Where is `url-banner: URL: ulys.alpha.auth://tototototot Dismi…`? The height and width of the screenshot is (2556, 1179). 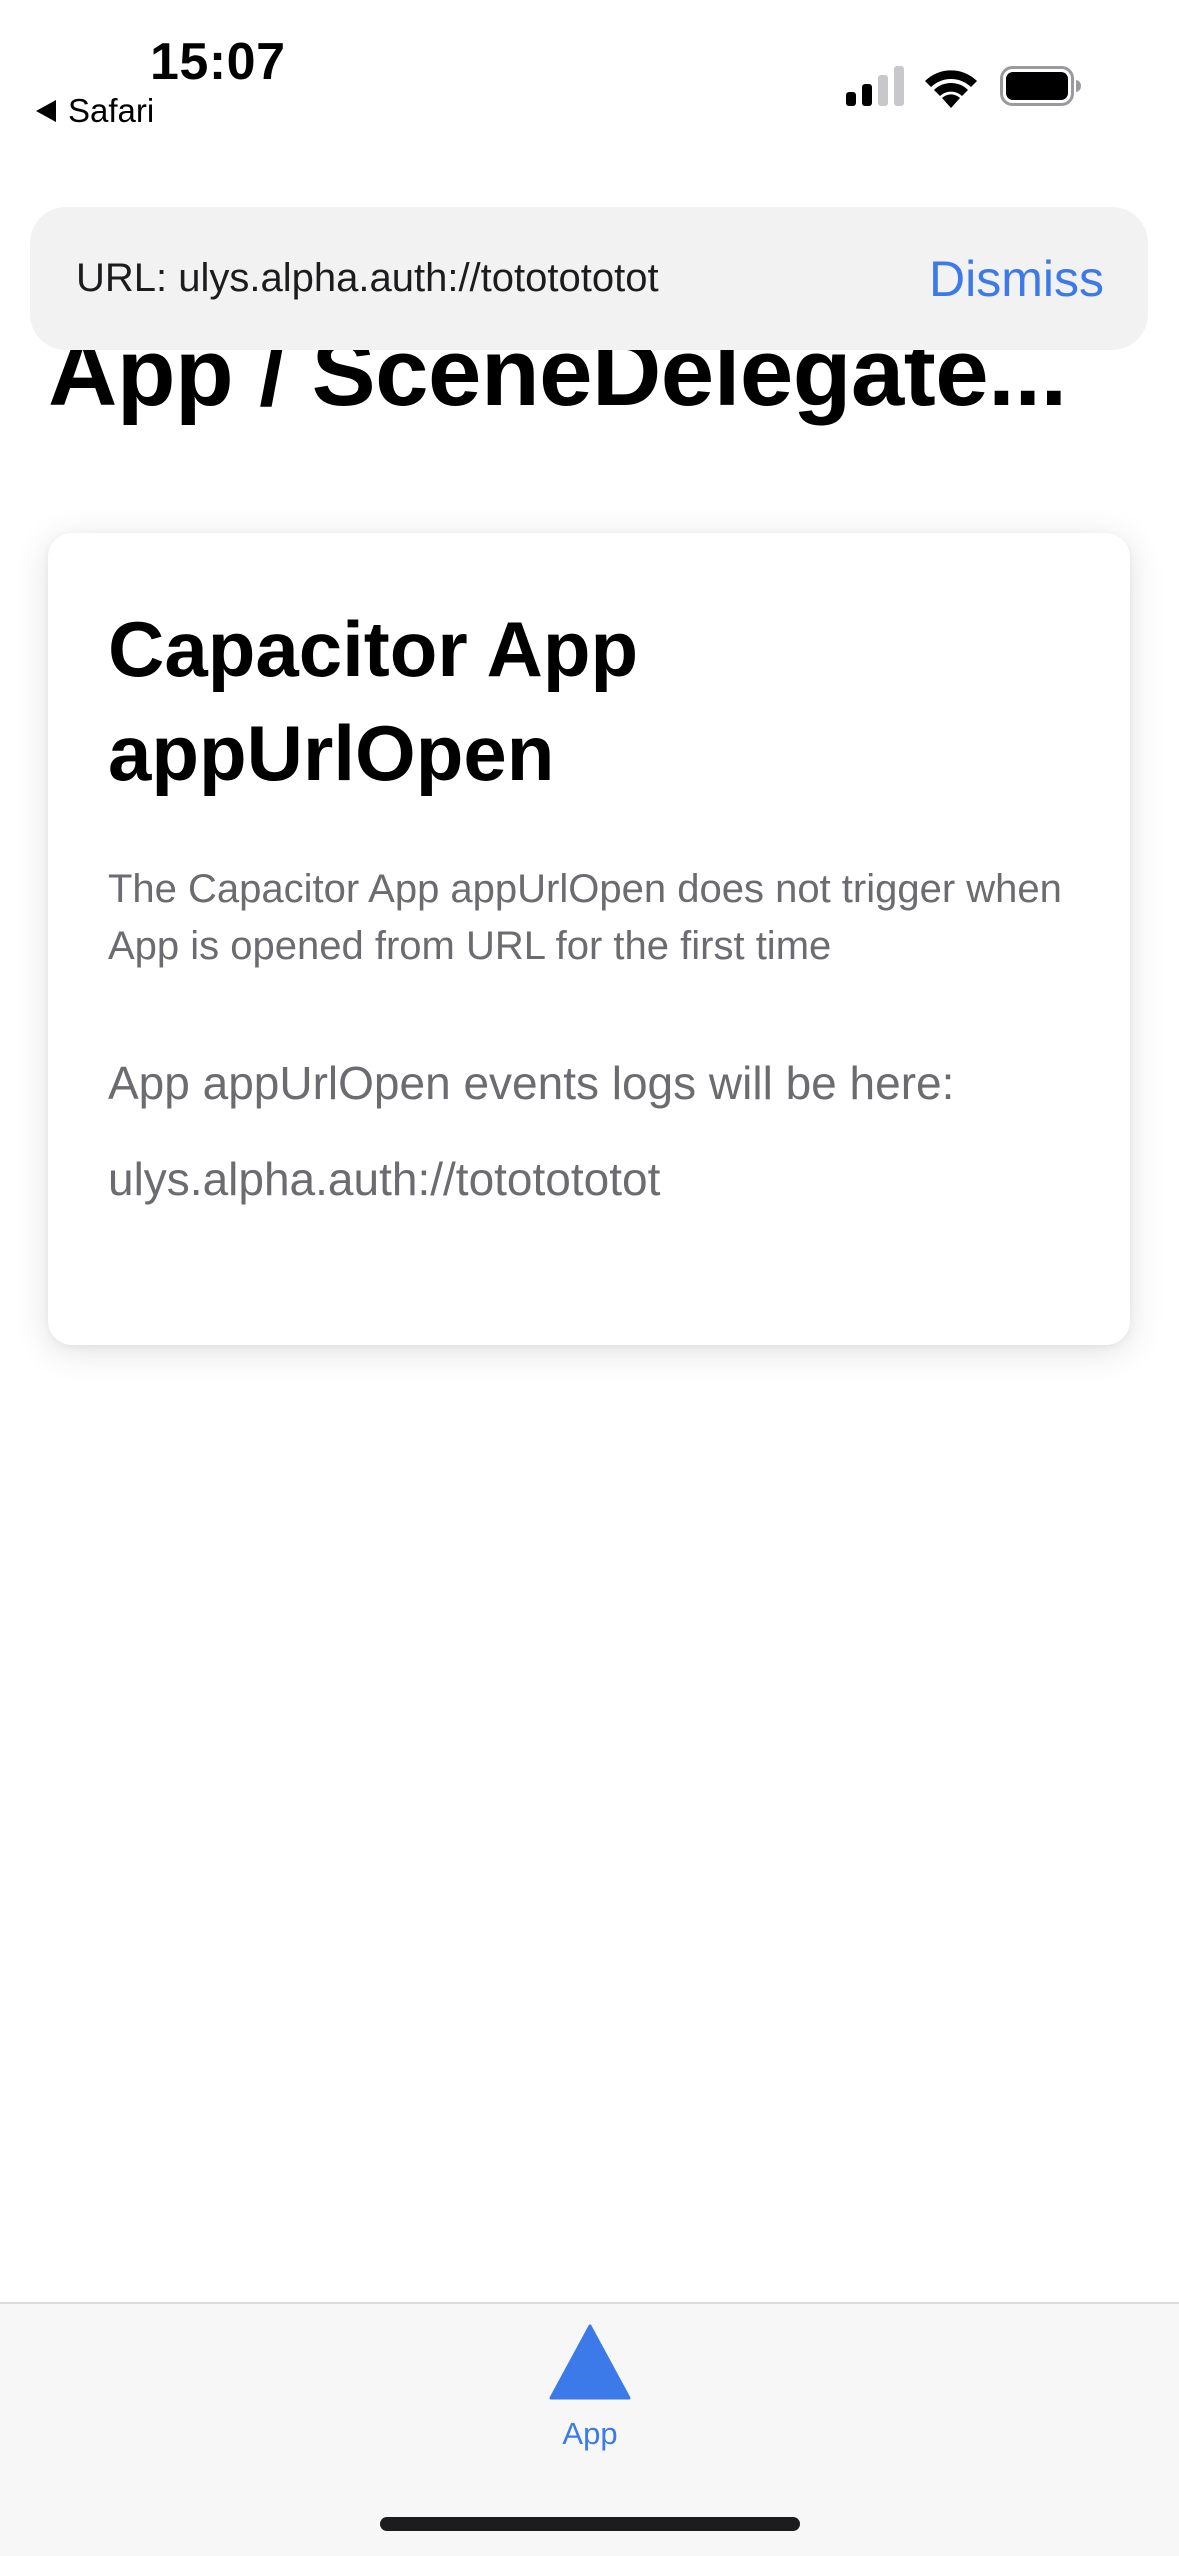 url-banner: URL: ulys.alpha.auth://tototototot Dismi… is located at coordinates (589, 278).